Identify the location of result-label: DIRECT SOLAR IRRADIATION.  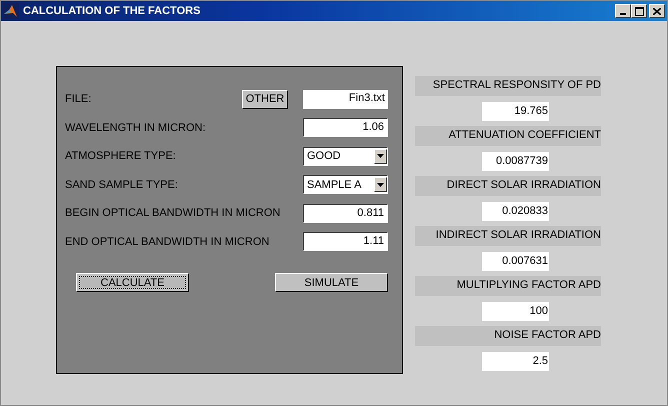
(508, 186).